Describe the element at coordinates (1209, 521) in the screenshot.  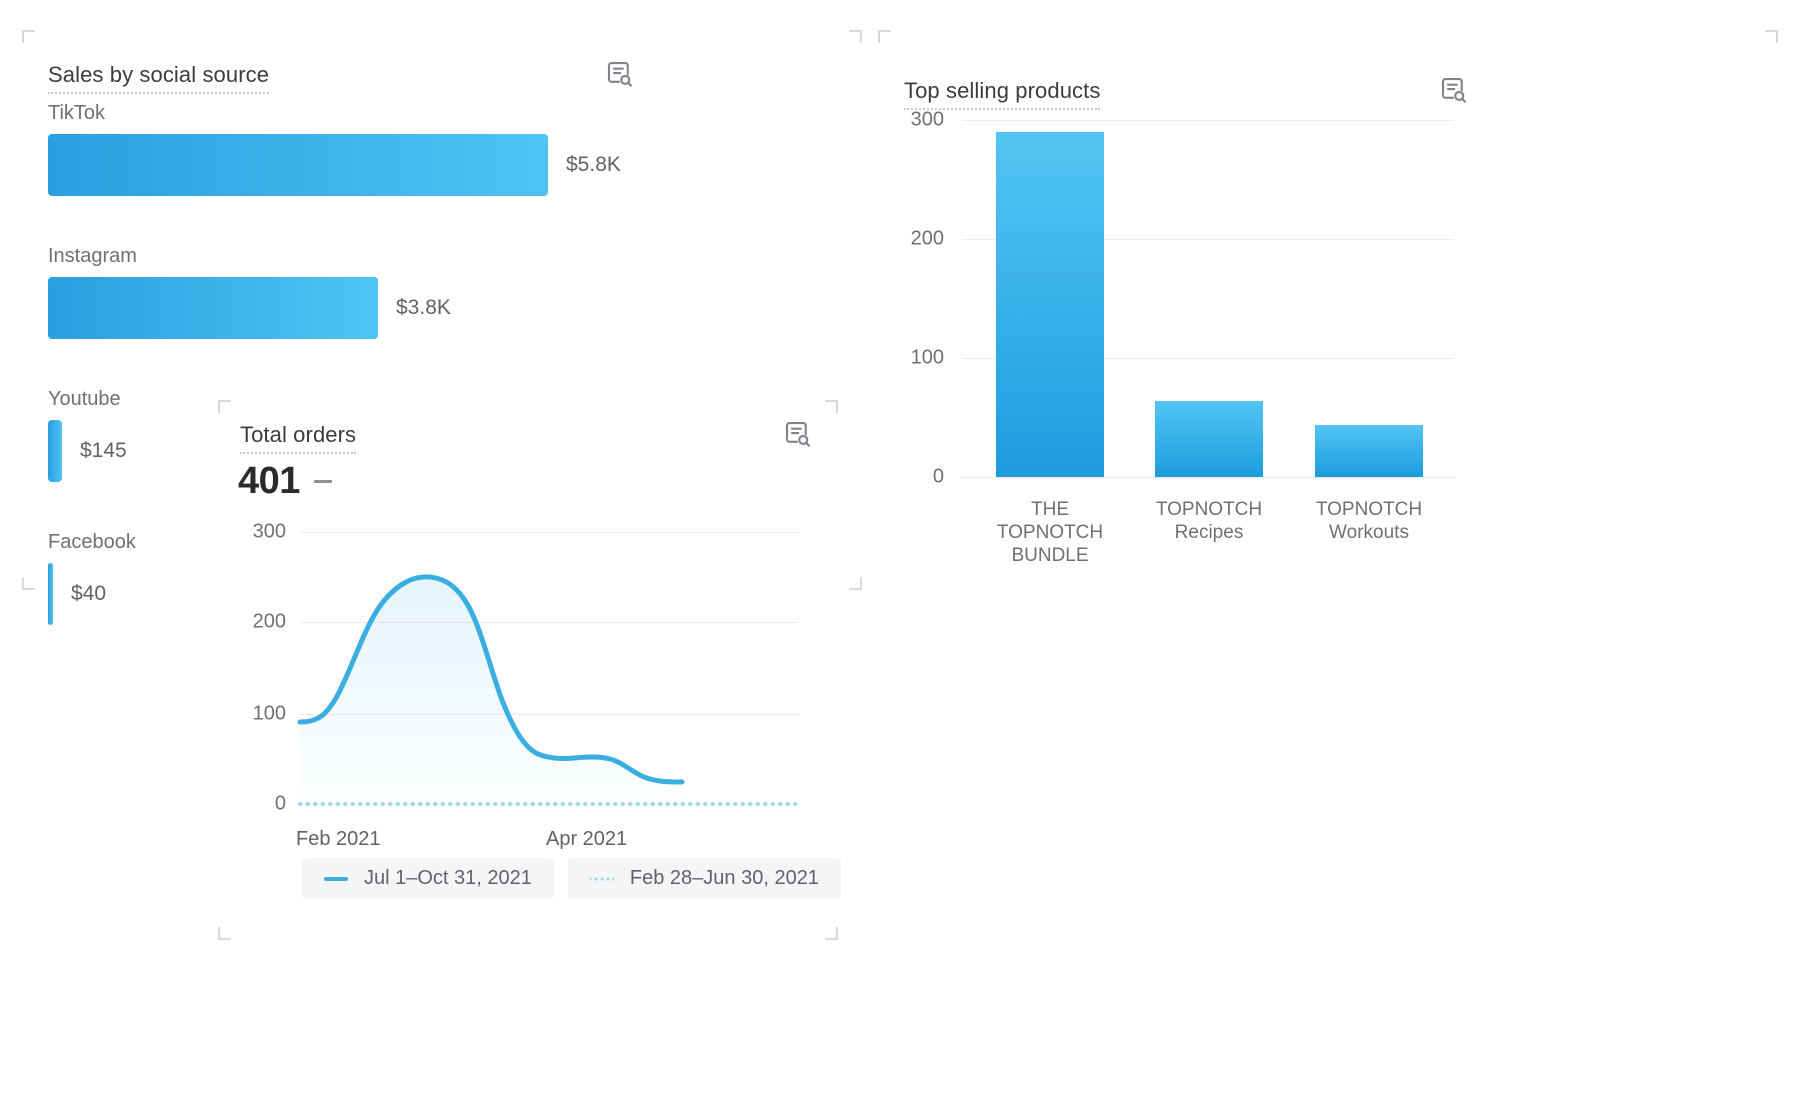
I see `product-category-label: TOPNOTCH Recipes` at that location.